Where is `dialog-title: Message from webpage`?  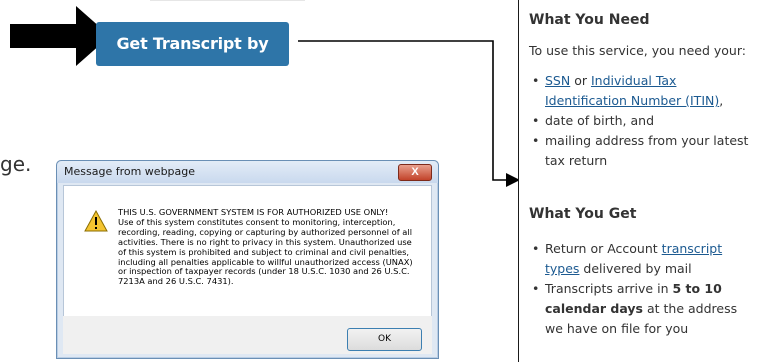 dialog-title: Message from webpage is located at coordinates (130, 171).